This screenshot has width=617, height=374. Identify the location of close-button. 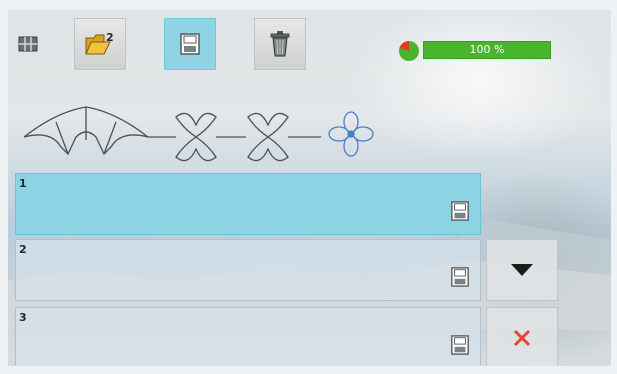
(522, 336).